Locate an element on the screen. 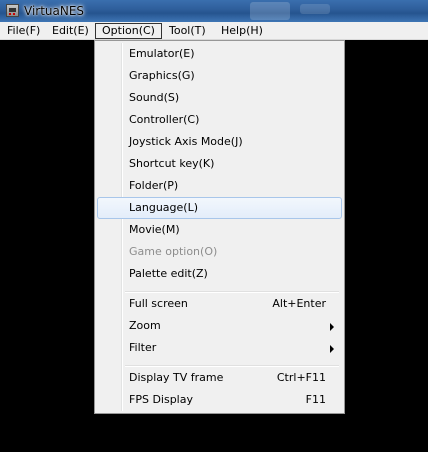  nes-console-icon is located at coordinates (12, 10).